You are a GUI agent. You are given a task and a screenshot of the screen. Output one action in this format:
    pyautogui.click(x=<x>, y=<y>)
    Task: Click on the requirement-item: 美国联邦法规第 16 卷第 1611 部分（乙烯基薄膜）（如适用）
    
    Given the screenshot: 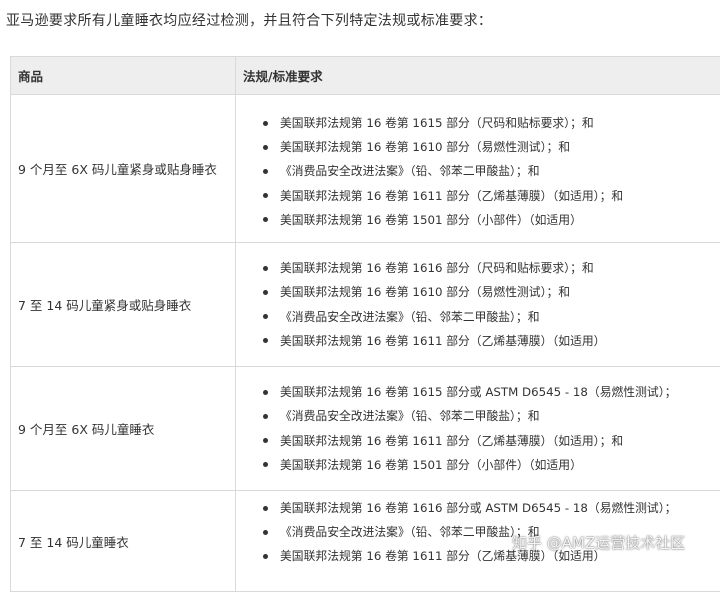 What is the action you would take?
    pyautogui.click(x=478, y=341)
    